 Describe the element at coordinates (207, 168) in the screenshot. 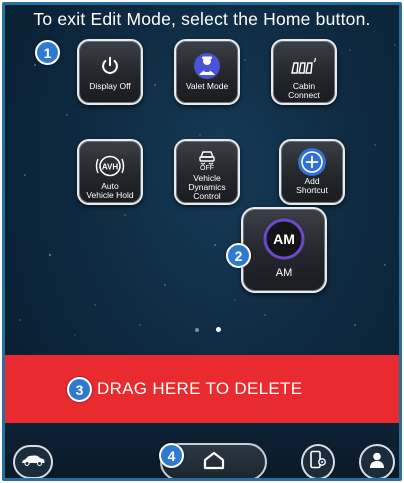

I see `vdc-off-text: OFF` at that location.